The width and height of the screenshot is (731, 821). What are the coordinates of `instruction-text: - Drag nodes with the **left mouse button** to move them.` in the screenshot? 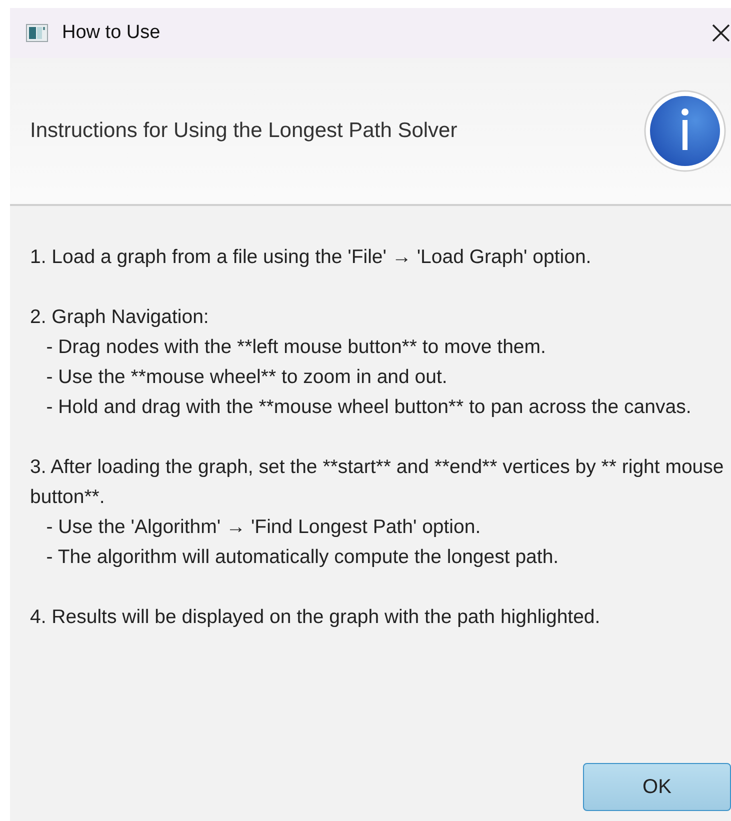 It's located at (296, 347).